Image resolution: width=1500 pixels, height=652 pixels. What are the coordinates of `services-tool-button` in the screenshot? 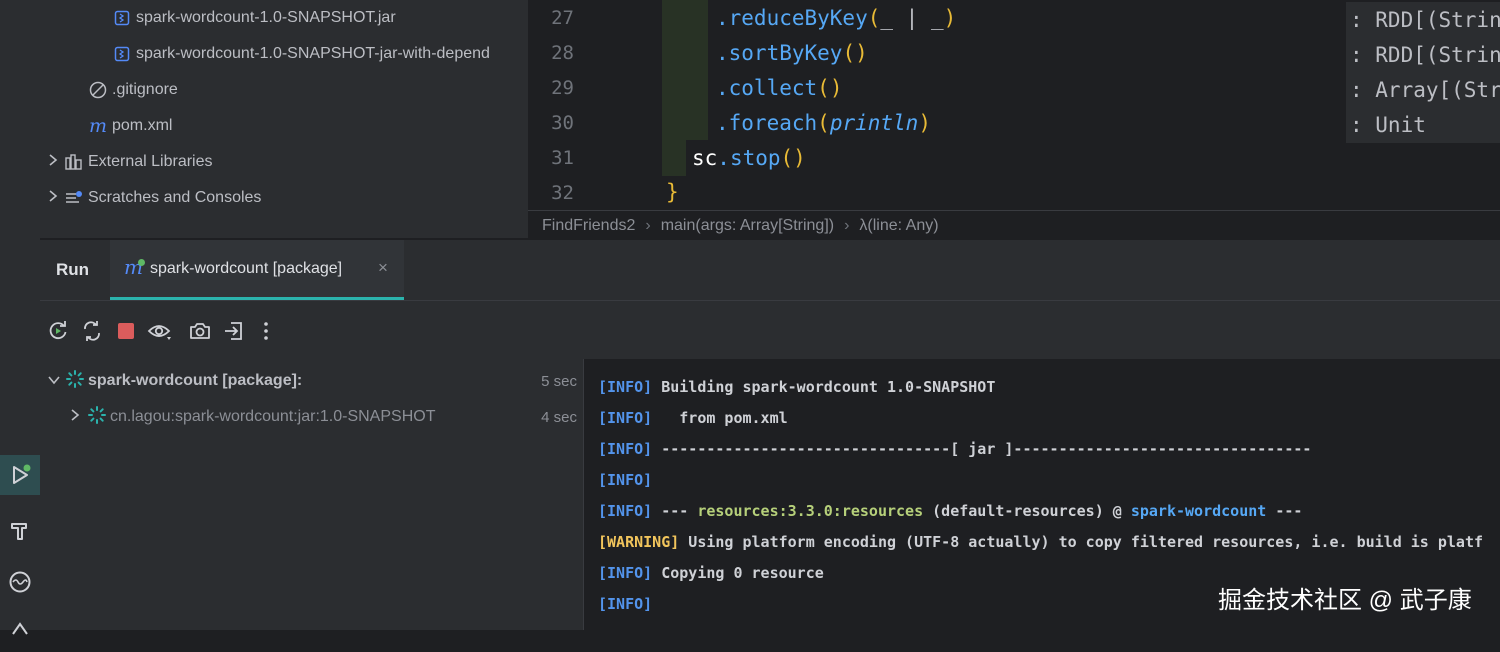 It's located at (20, 582).